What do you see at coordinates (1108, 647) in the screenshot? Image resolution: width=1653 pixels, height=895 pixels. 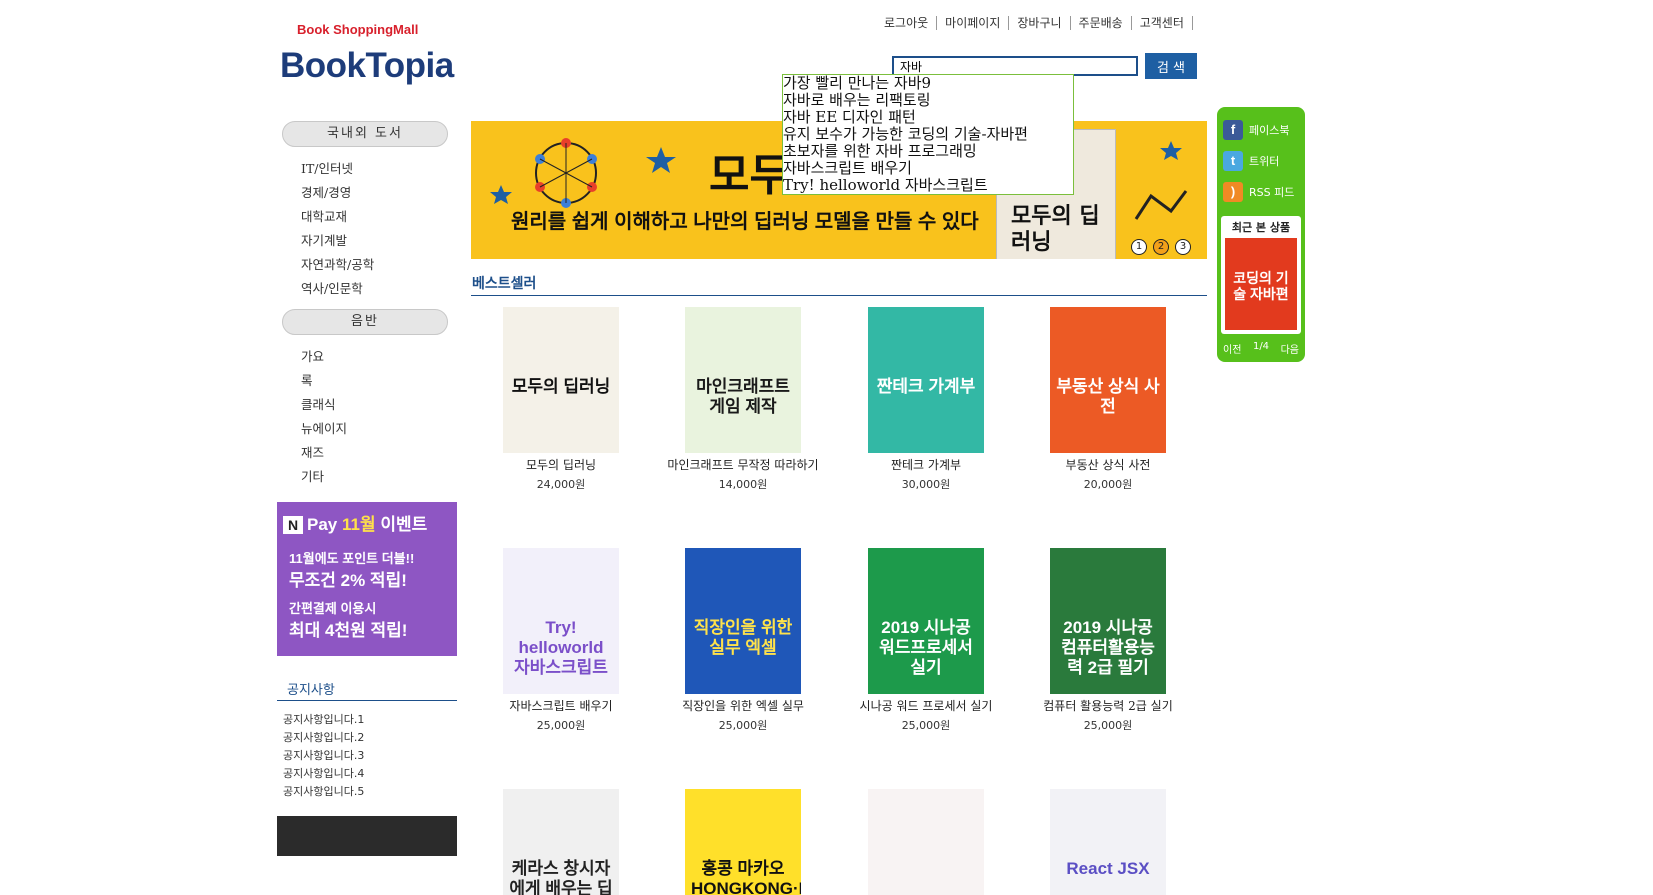 I see `product-cover-text: 2019 시나공 컴퓨터활용능력 2급 필기` at bounding box center [1108, 647].